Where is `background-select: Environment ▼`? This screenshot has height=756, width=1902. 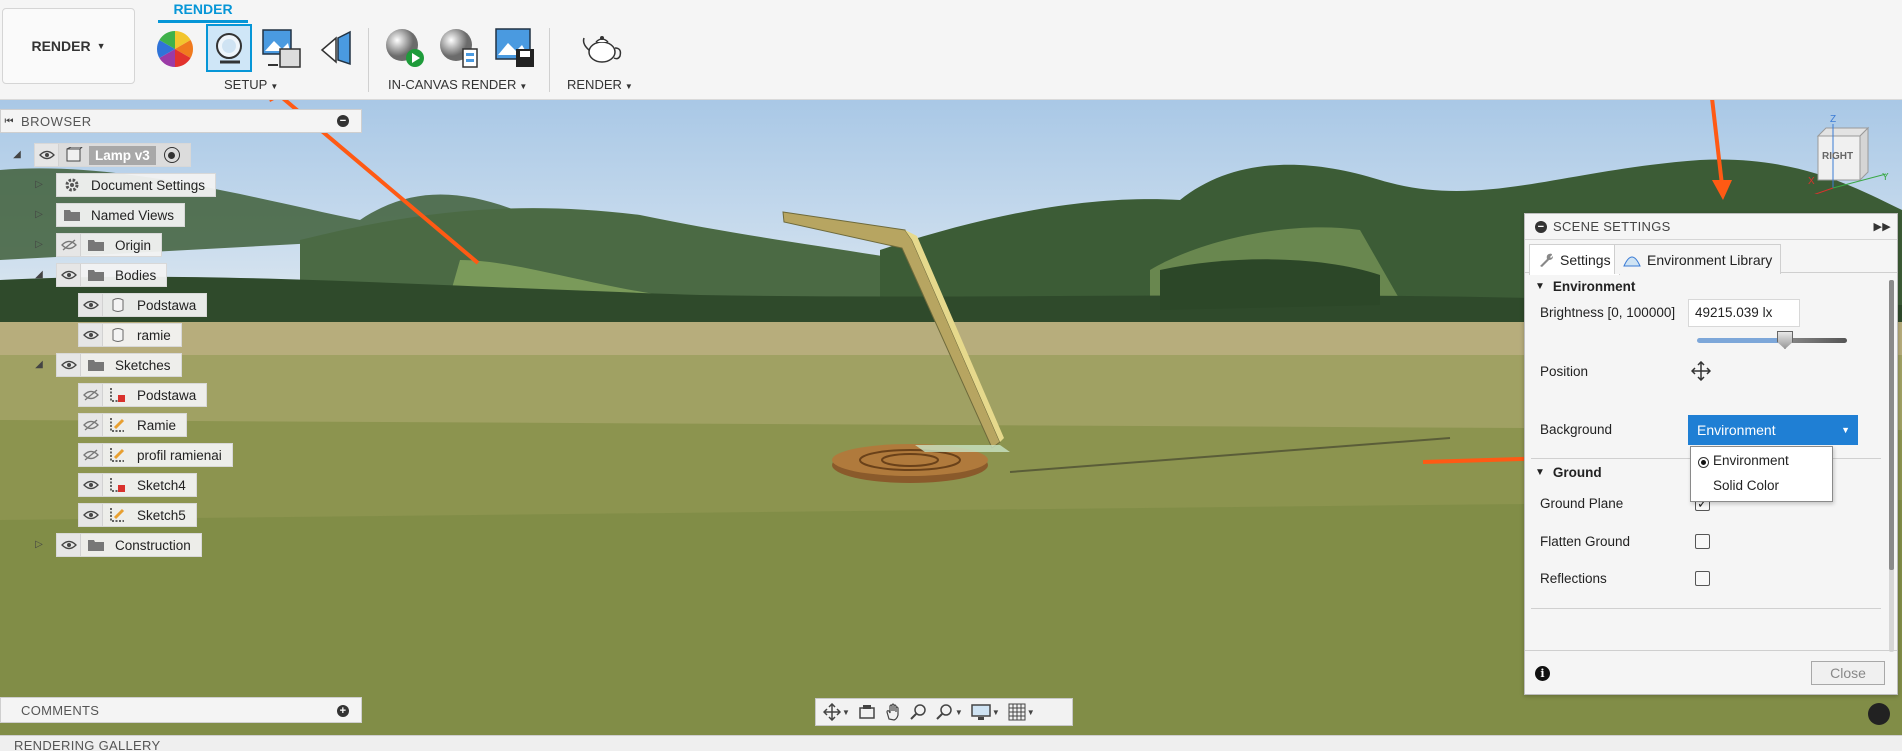
background-select: Environment ▼ is located at coordinates (1773, 430).